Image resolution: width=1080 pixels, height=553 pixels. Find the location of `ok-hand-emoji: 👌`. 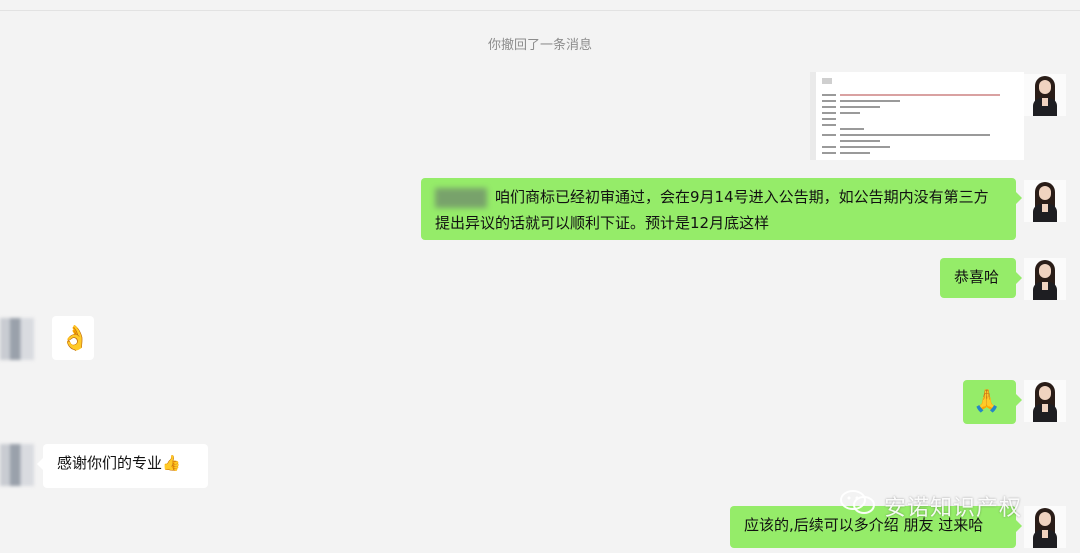

ok-hand-emoji: 👌 is located at coordinates (75, 338).